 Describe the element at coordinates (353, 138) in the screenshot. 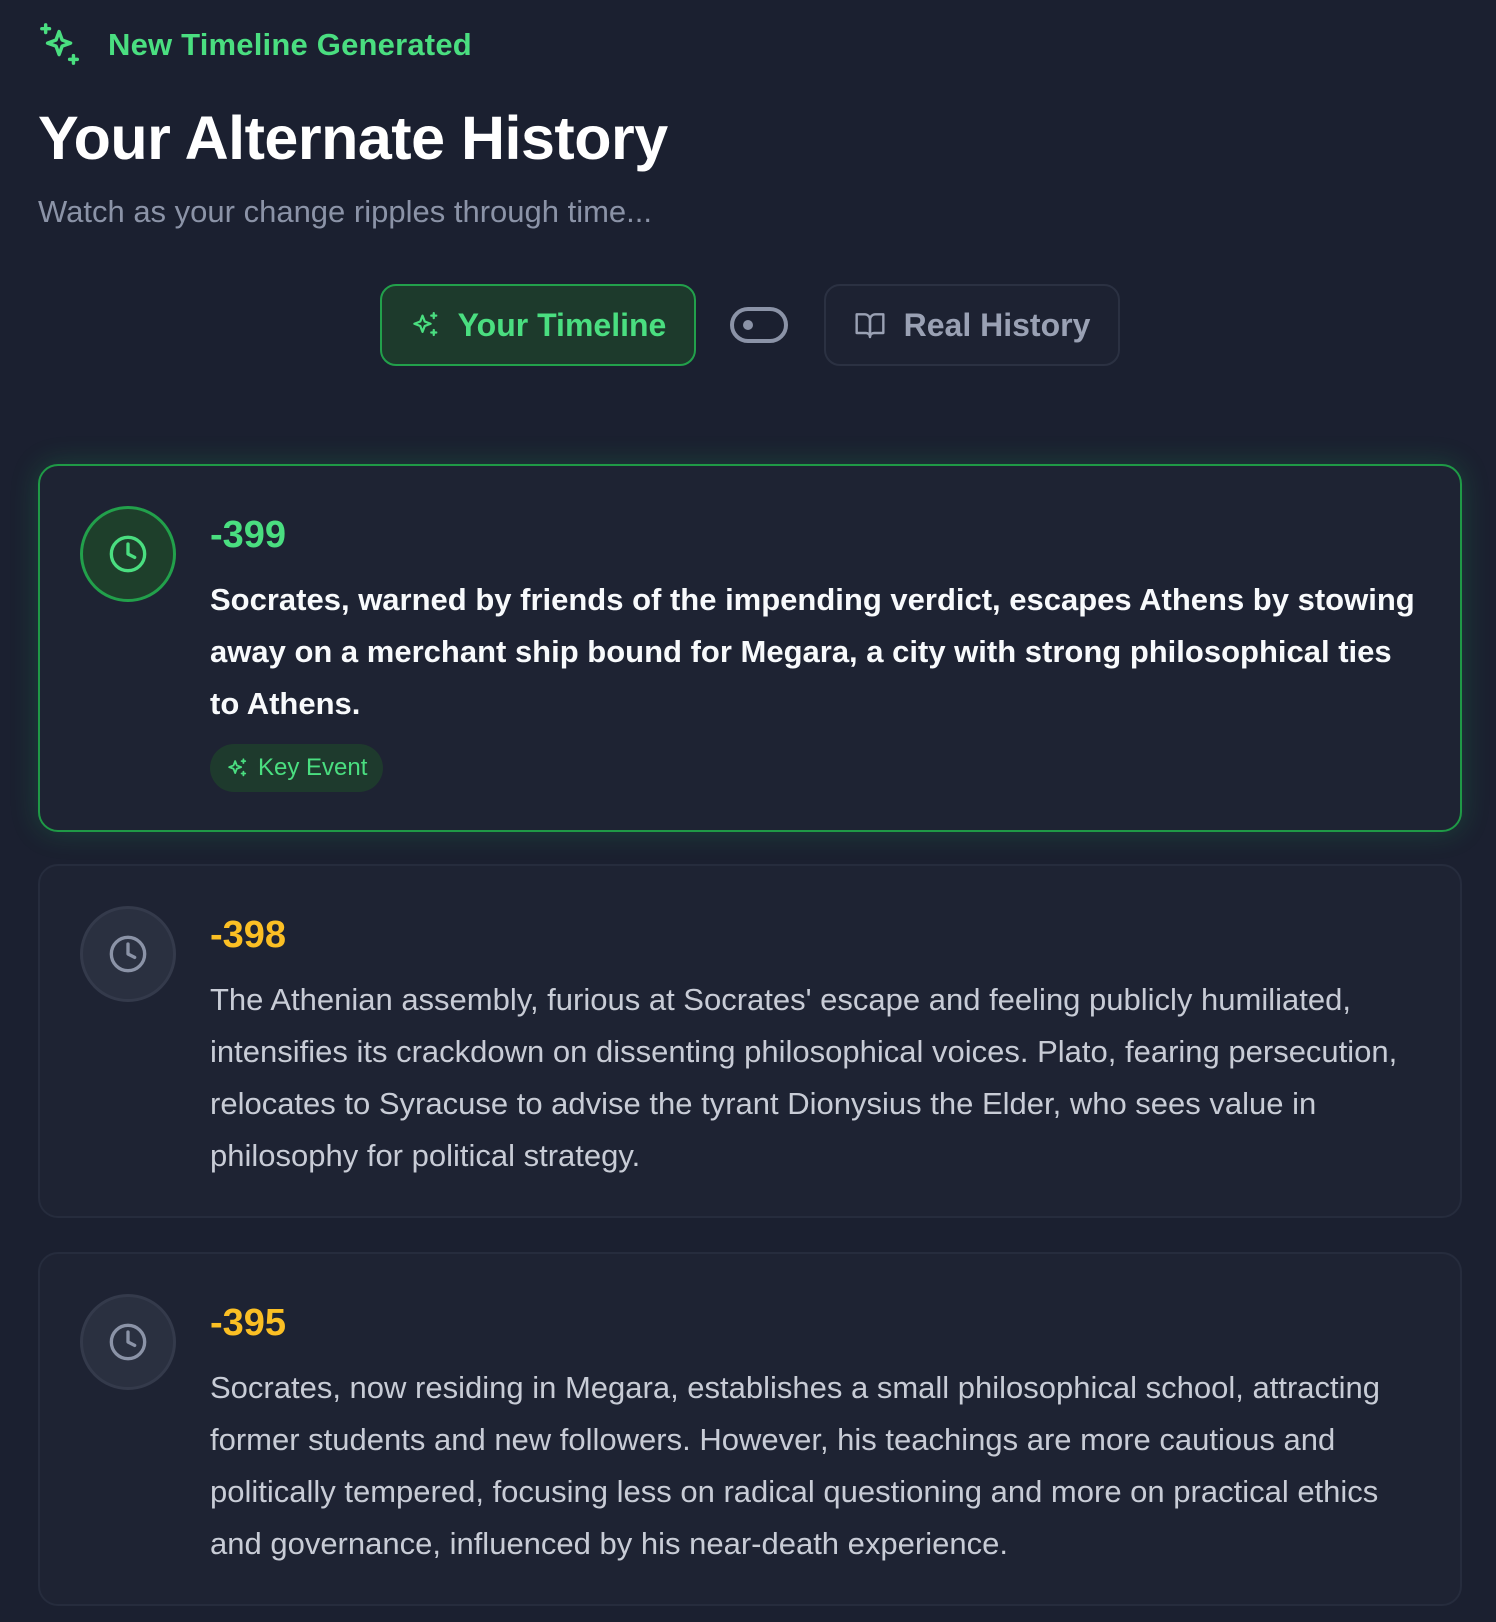

I see `page-title: Your Alternate History` at that location.